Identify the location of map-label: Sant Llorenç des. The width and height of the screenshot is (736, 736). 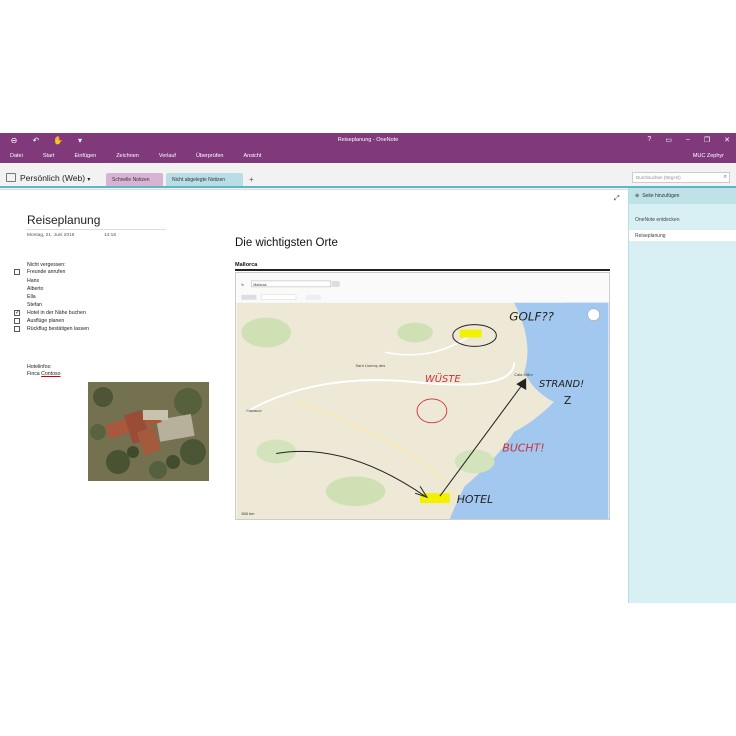
(371, 365).